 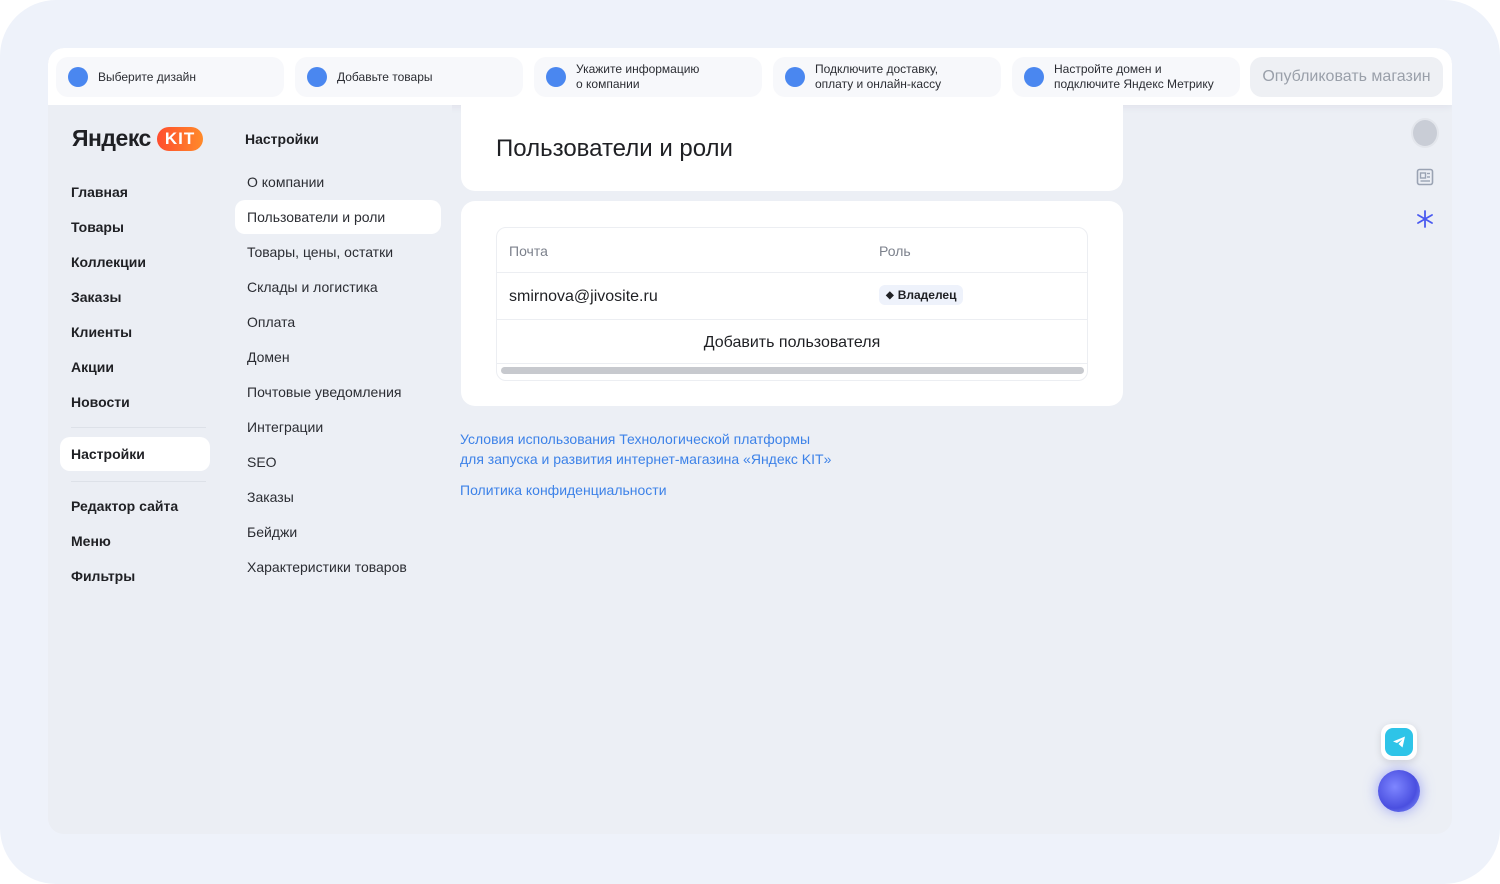 I want to click on horizontal-scrollbar, so click(x=792, y=370).